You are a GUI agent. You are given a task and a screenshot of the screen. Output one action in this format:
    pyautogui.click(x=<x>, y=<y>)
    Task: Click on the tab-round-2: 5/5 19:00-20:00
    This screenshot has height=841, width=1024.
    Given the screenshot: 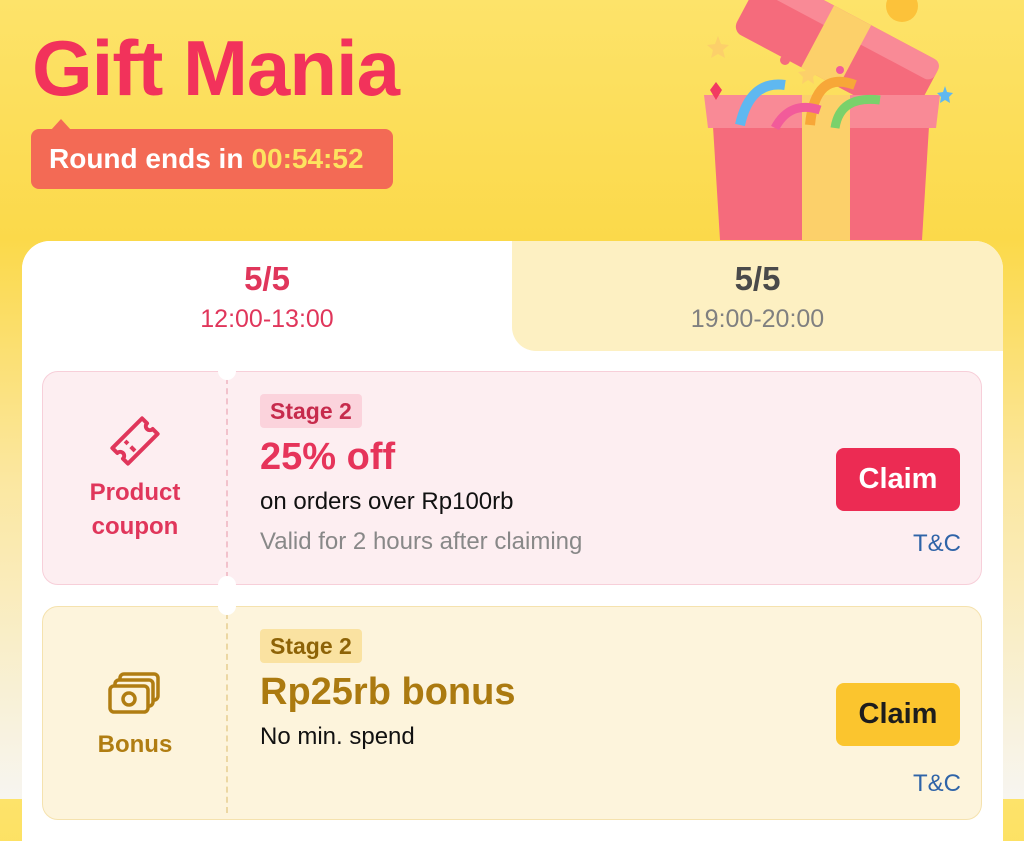 What is the action you would take?
    pyautogui.click(x=757, y=296)
    